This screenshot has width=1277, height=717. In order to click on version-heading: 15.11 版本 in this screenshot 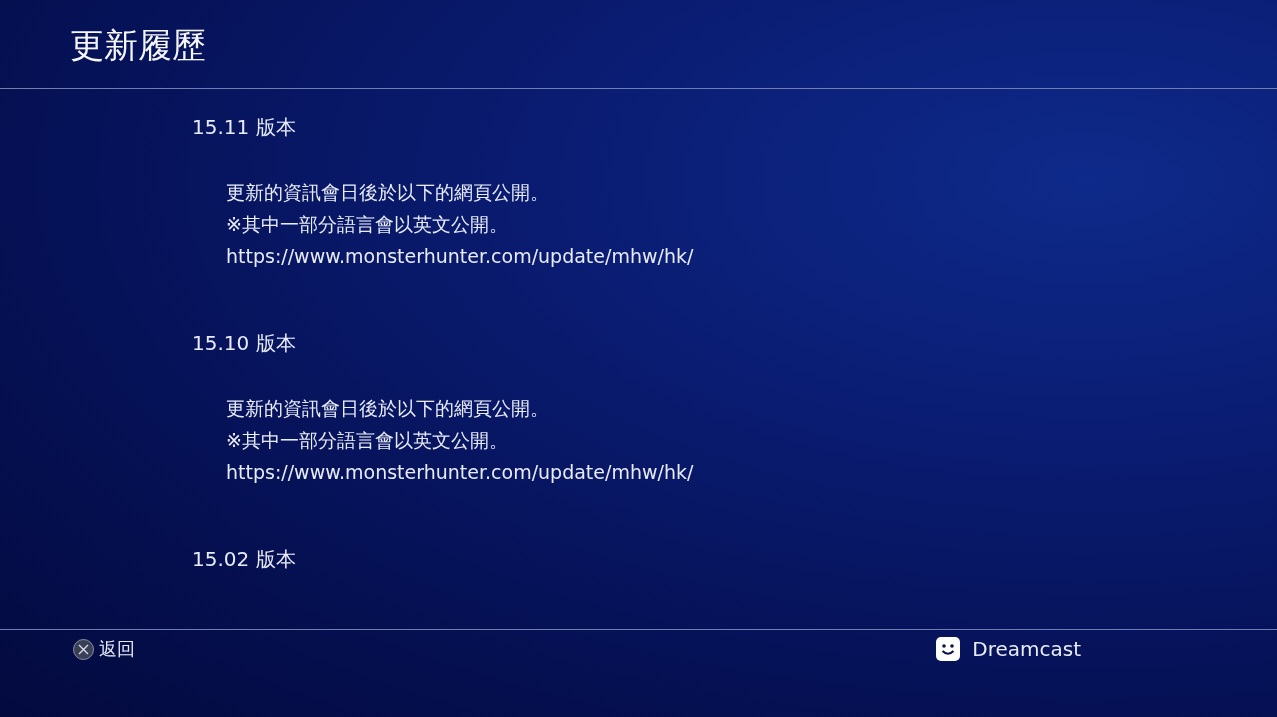, I will do `click(244, 127)`.